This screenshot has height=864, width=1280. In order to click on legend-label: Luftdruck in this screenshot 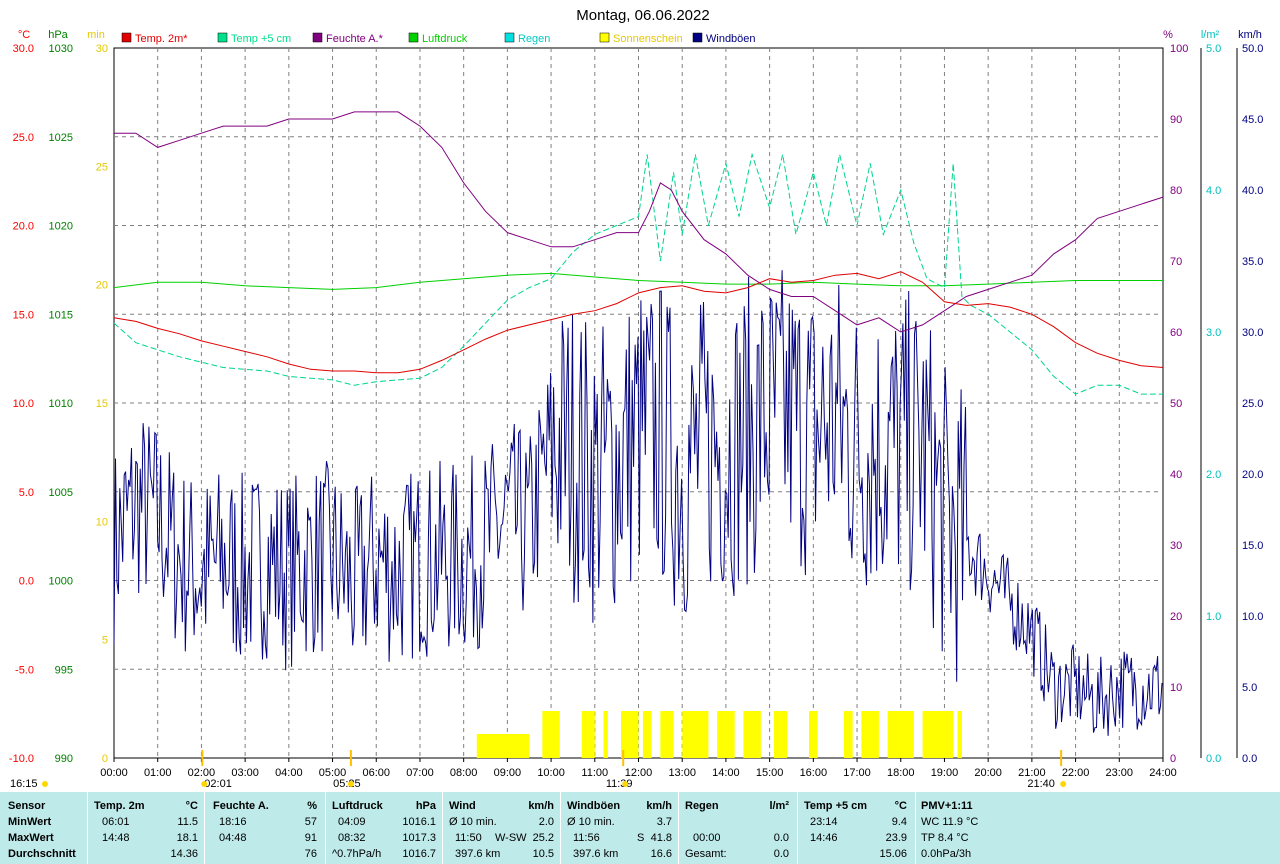, I will do `click(445, 39)`.